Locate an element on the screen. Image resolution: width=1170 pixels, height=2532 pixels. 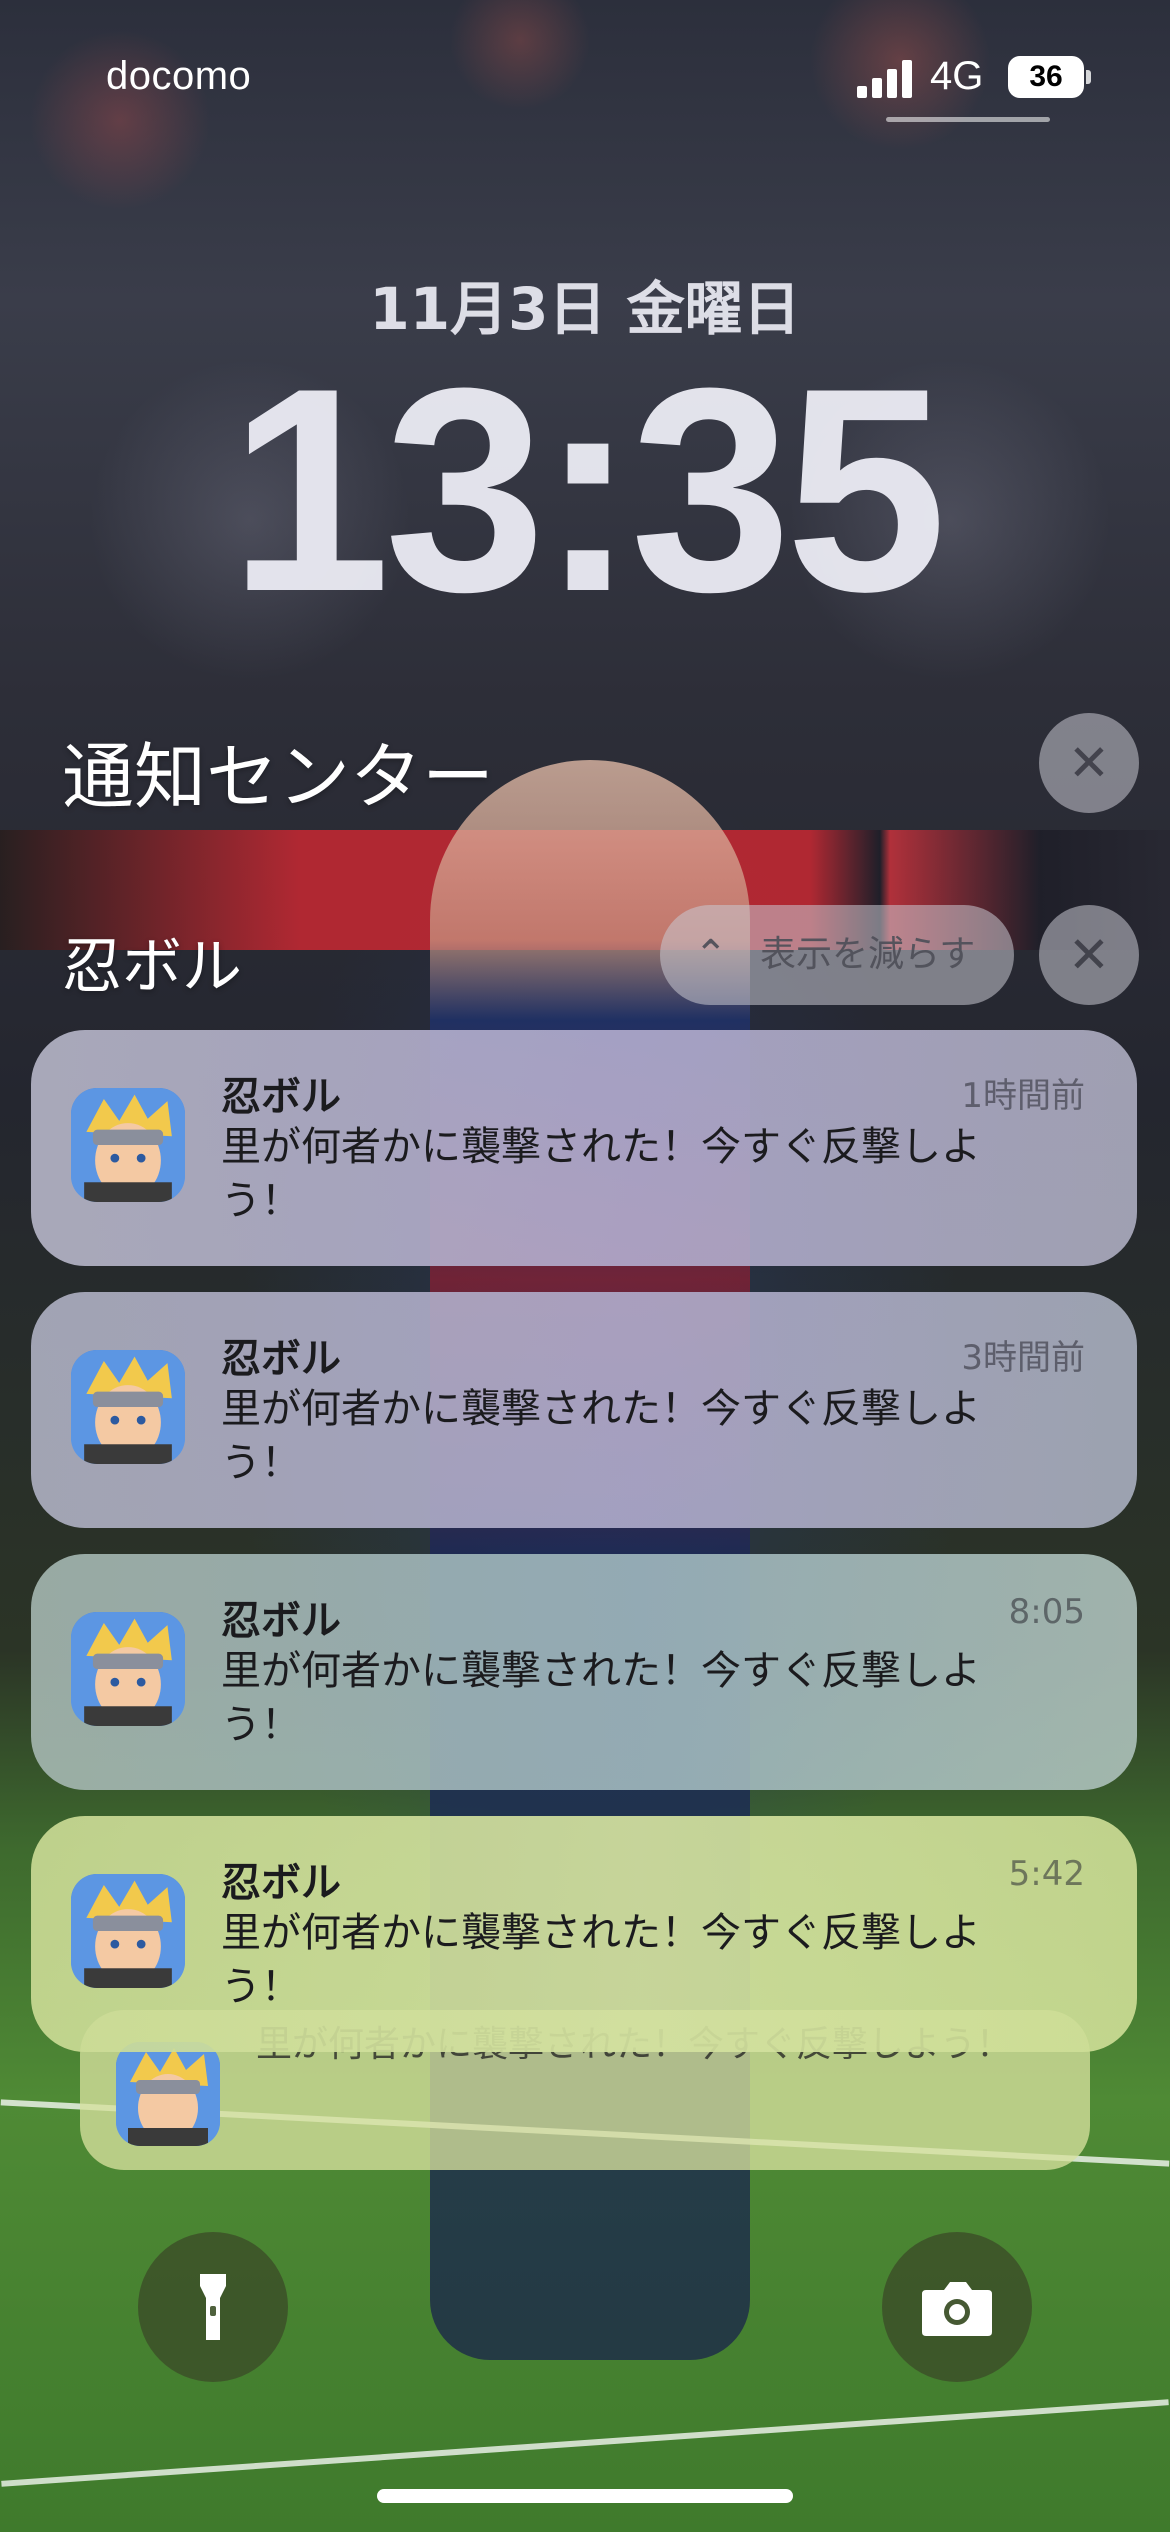
flashlight-icon is located at coordinates (213, 2307).